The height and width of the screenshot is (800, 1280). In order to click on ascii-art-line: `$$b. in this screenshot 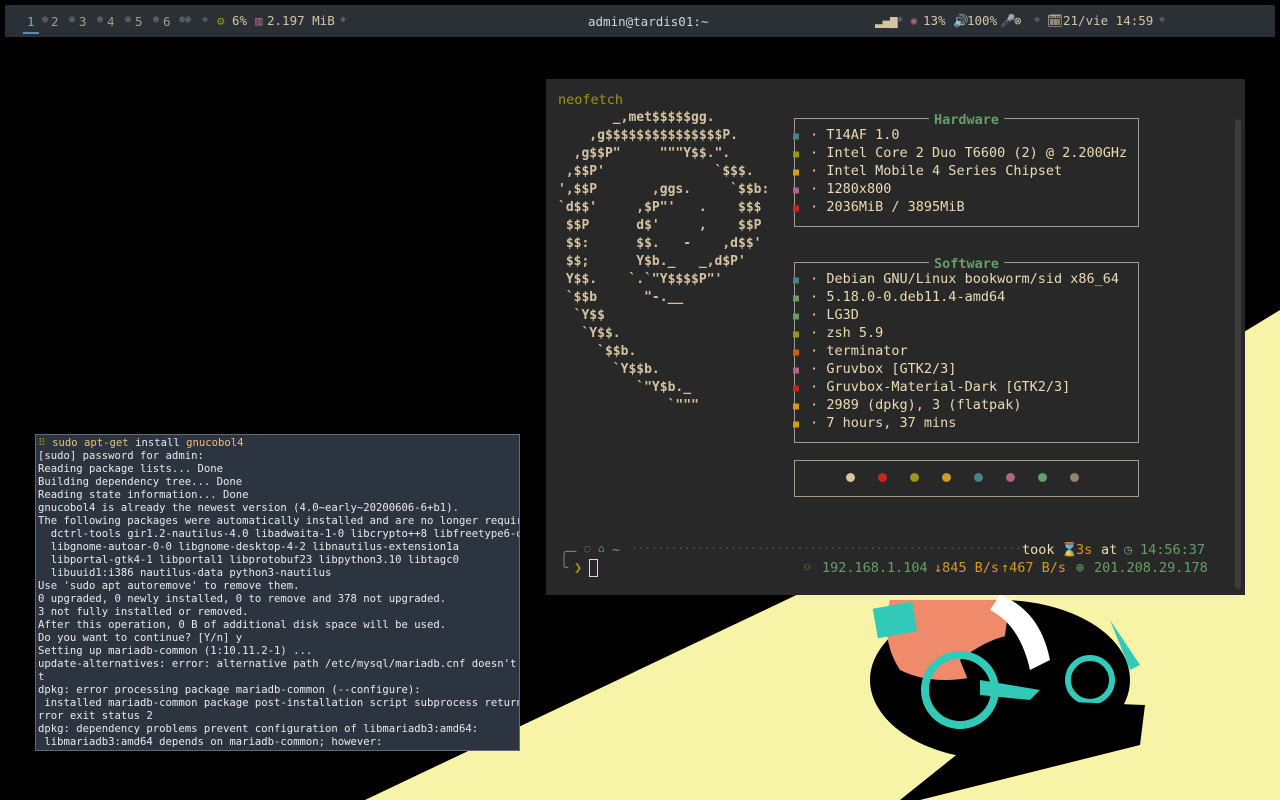, I will do `click(597, 351)`.